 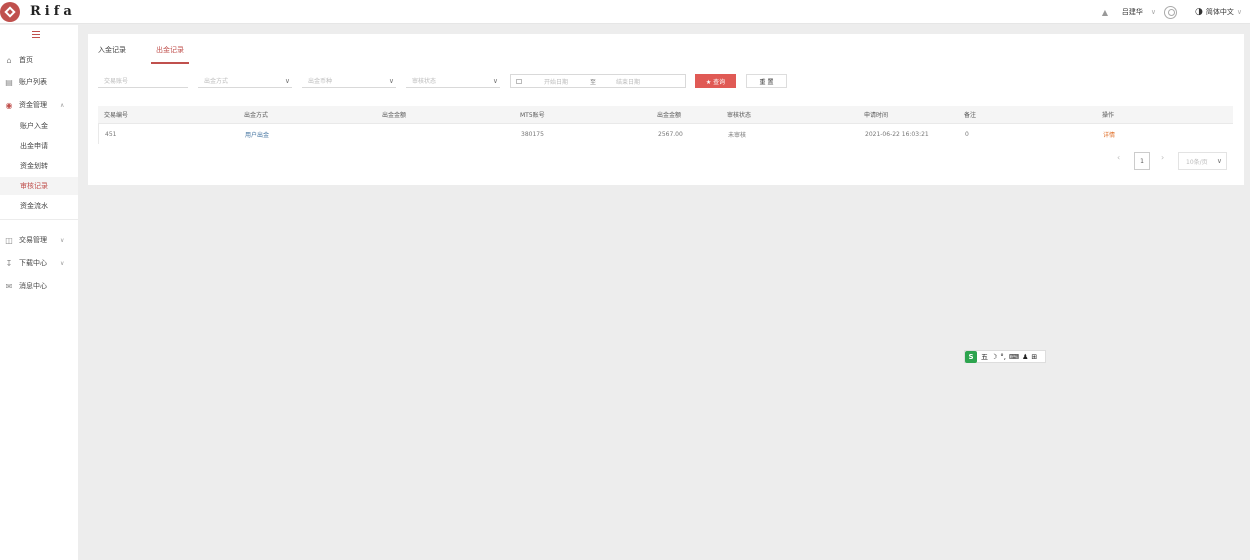 What do you see at coordinates (9, 263) in the screenshot?
I see `download-icon: ↧` at bounding box center [9, 263].